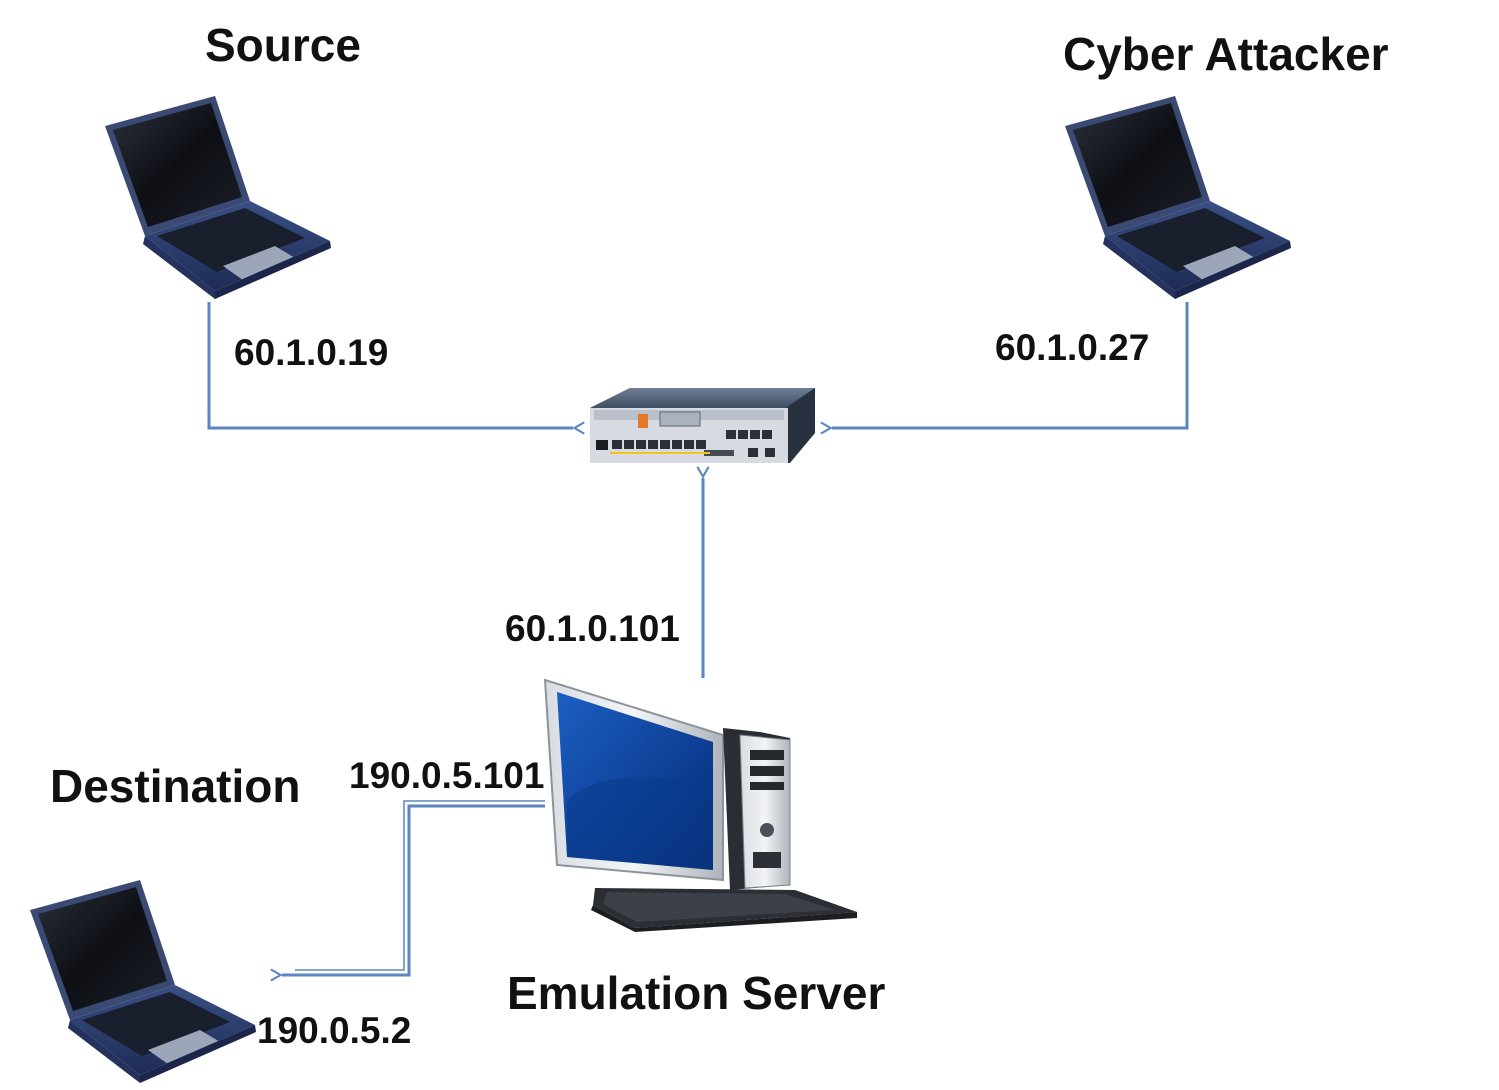  Describe the element at coordinates (702, 425) in the screenshot. I see `router-icon` at that location.